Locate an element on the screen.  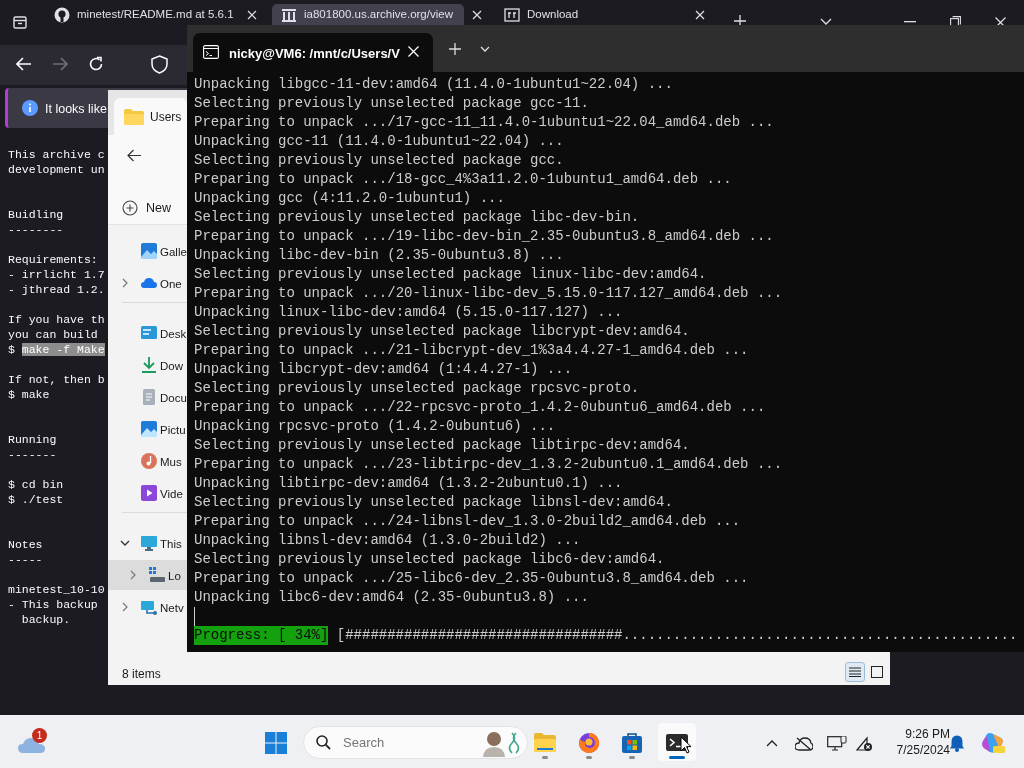
desktop-icon is located at coordinates (149, 333).